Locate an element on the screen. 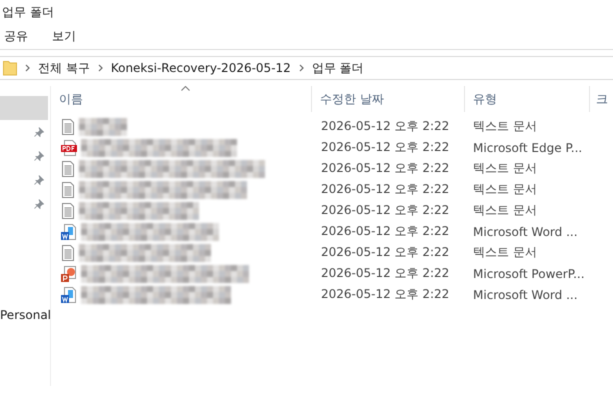  sort-caret-icon is located at coordinates (185, 88).